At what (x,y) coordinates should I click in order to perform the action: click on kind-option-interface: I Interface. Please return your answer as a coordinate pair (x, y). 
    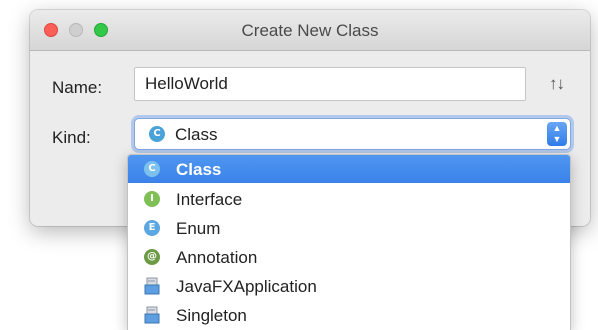
    Looking at the image, I should click on (349, 199).